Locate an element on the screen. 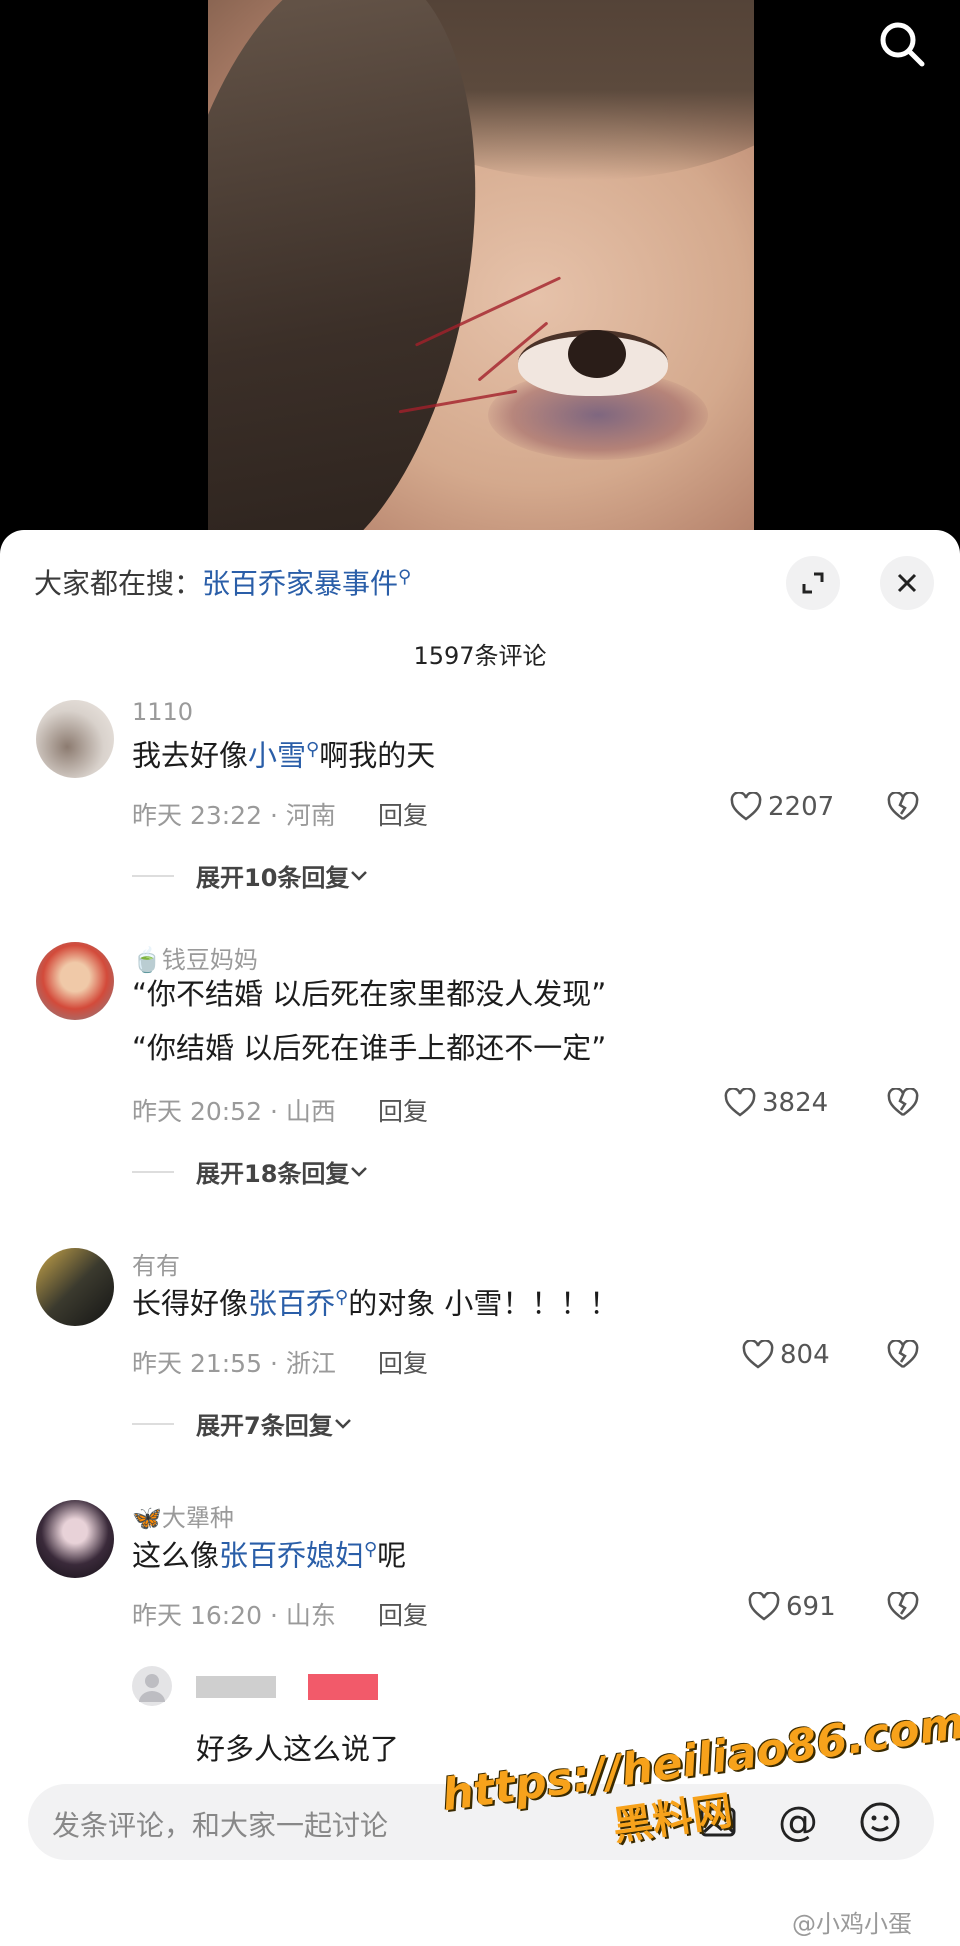 The width and height of the screenshot is (960, 1946). expand-replies: 展开7条回复 is located at coordinates (242, 1423).